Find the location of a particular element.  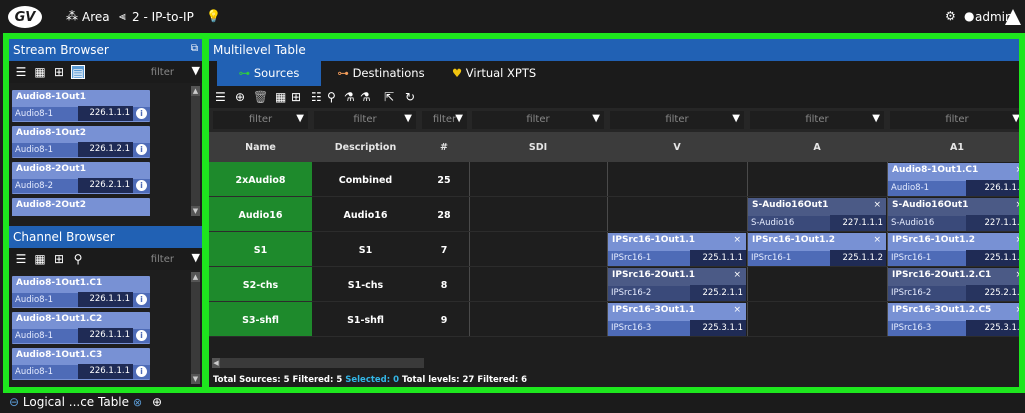

column-header-description: Description is located at coordinates (365, 147).